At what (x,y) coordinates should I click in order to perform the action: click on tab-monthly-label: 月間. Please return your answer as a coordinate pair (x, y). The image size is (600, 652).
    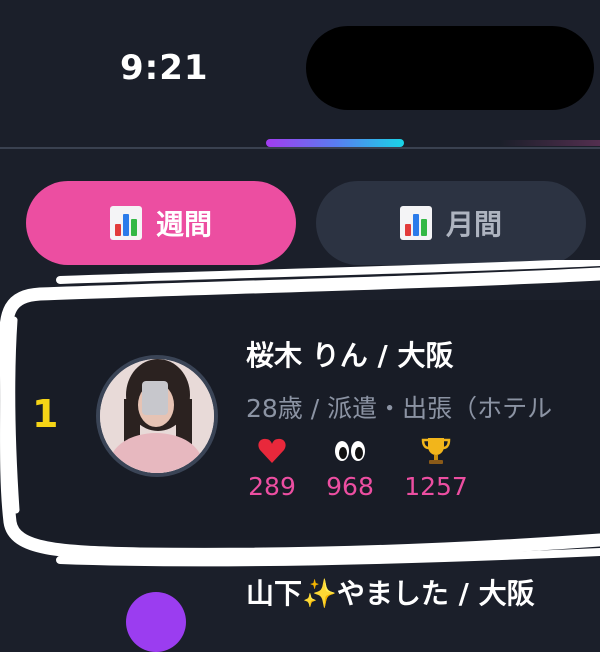
    Looking at the image, I should click on (473, 224).